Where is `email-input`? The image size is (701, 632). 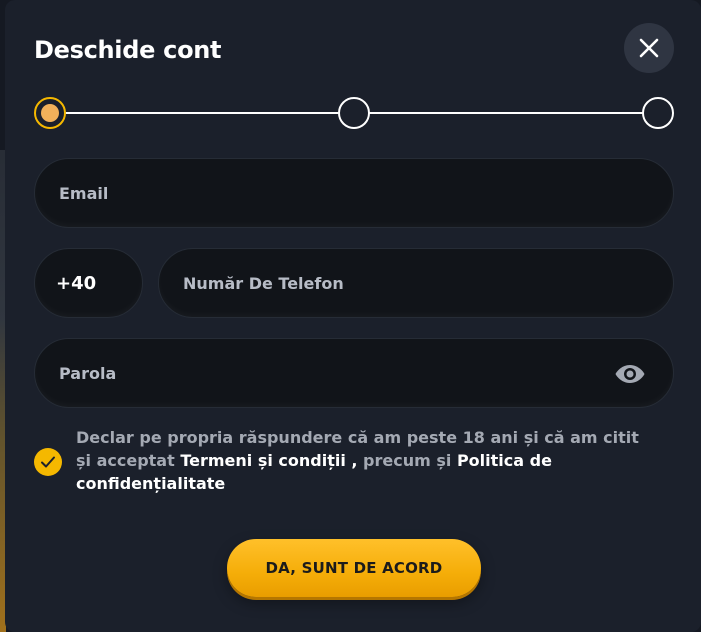 email-input is located at coordinates (354, 193).